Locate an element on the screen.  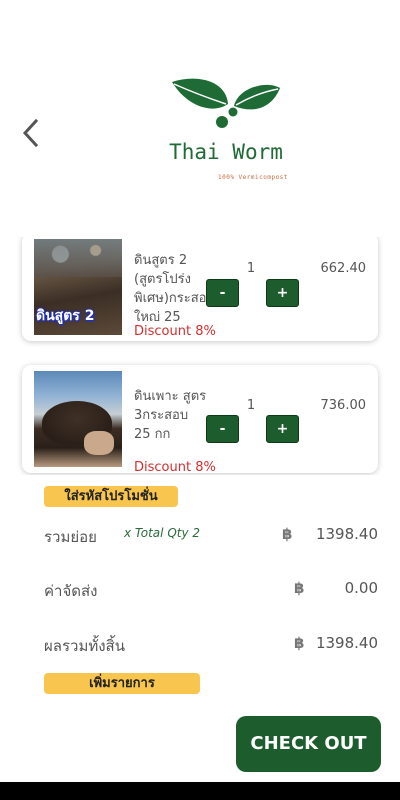
logo-brand-name: Thai Worm is located at coordinates (226, 152).